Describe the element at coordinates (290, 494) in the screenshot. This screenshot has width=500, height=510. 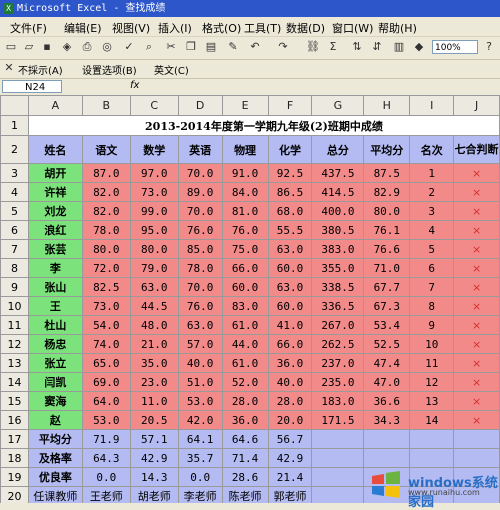
I see `cell: 郭老师` at that location.